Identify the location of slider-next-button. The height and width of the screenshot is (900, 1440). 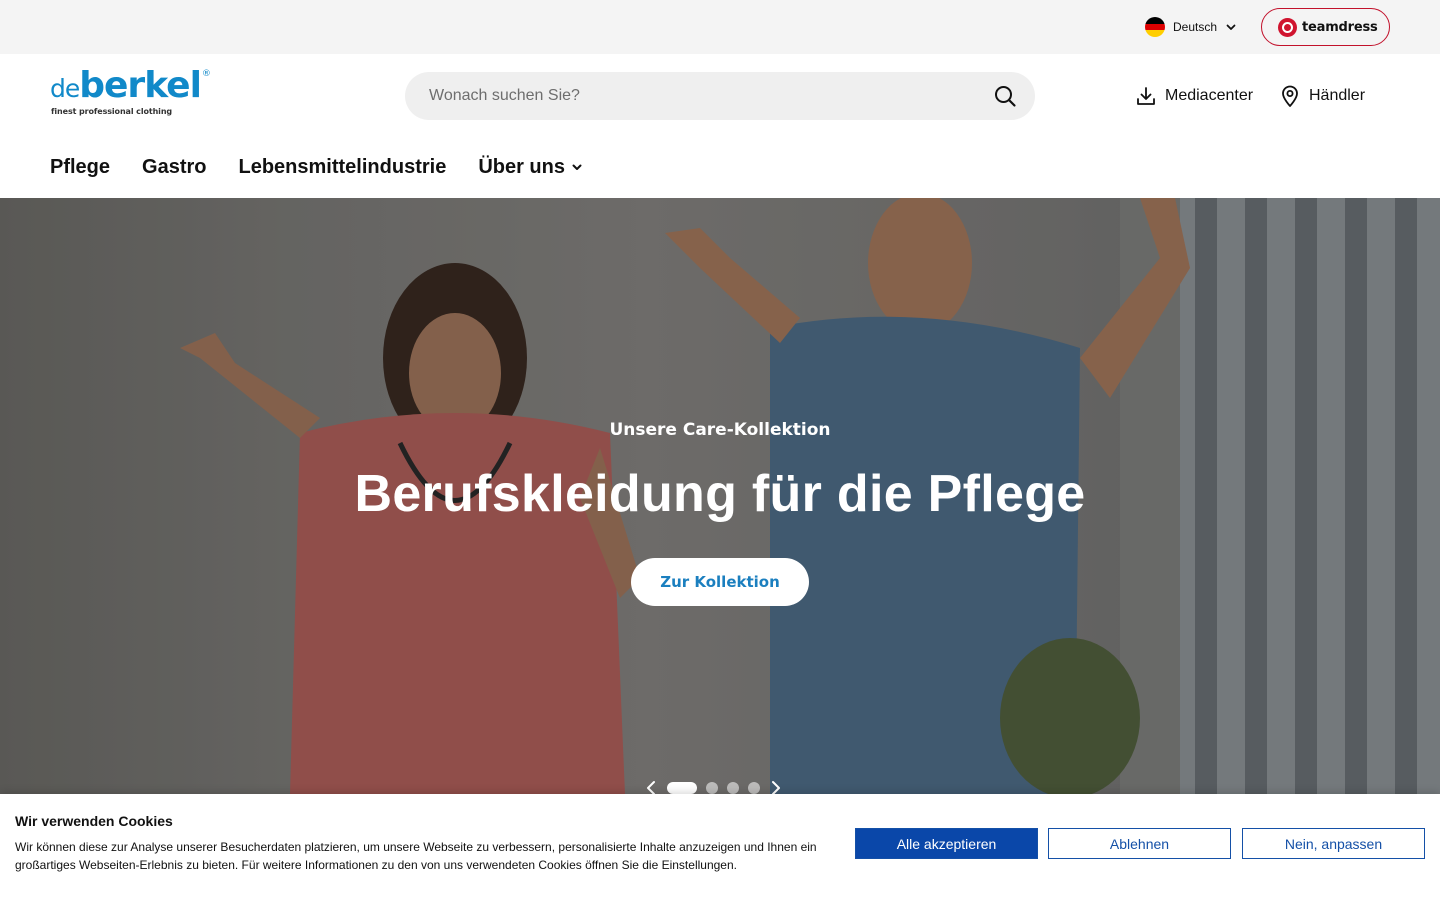
(776, 786).